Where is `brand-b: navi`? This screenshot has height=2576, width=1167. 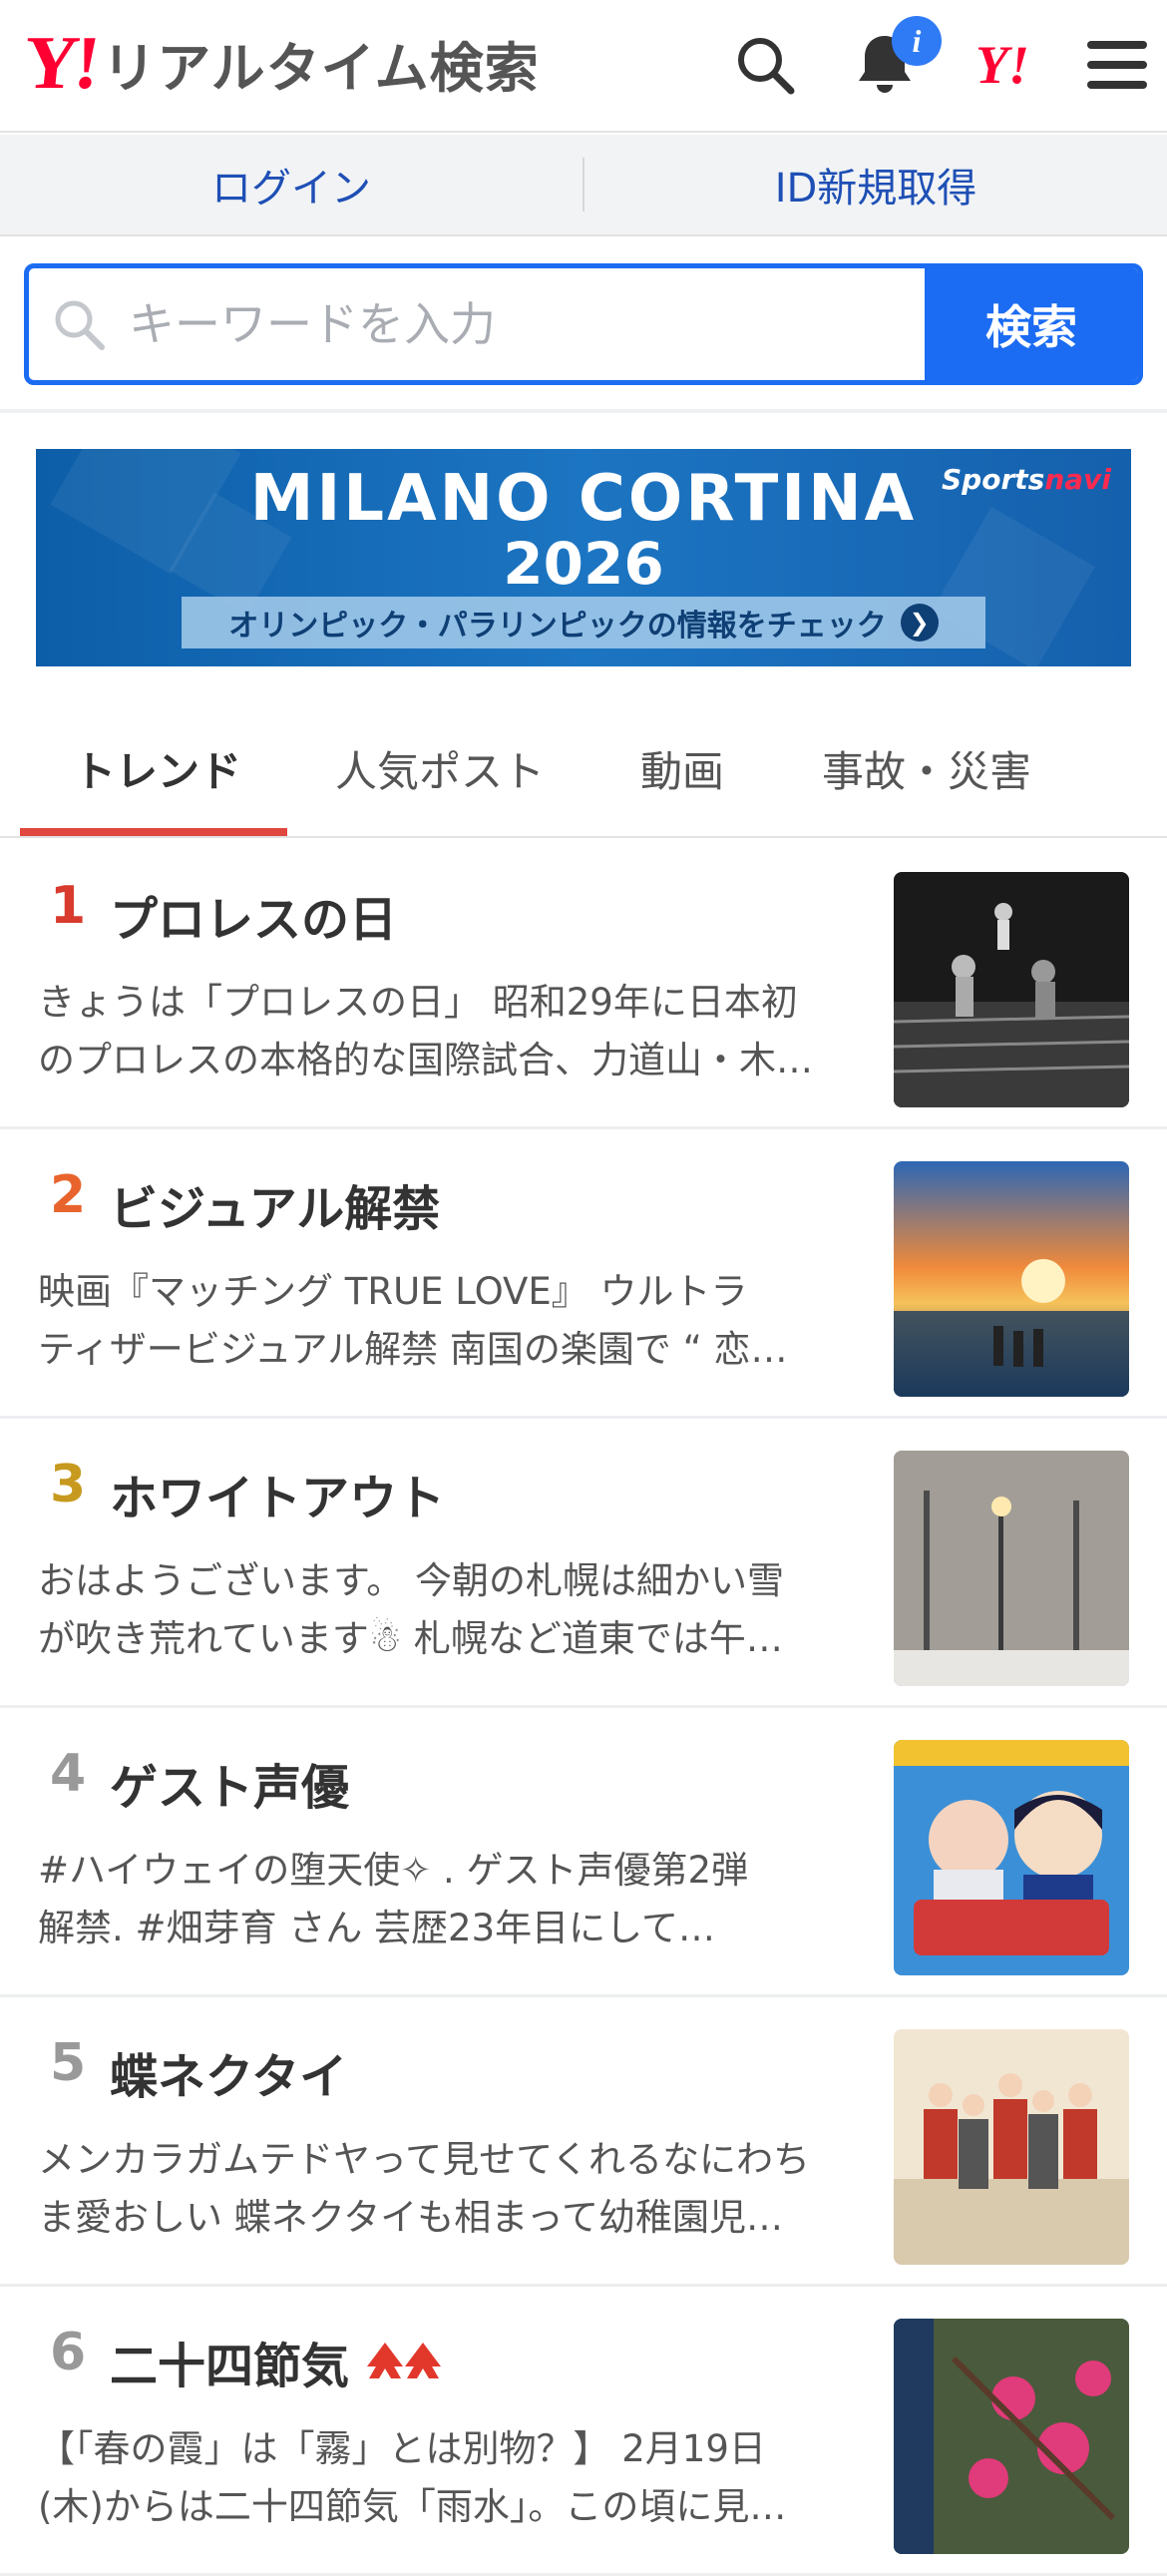 brand-b: navi is located at coordinates (1077, 479).